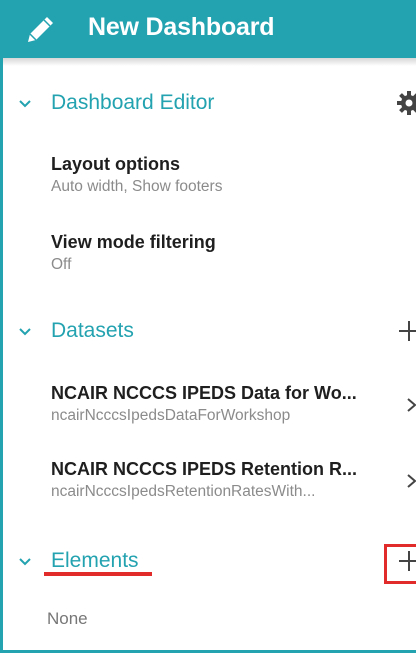 The height and width of the screenshot is (653, 416). What do you see at coordinates (171, 415) in the screenshot?
I see `dataset-subtitle: ncairNcccsIpedsDataForWorkshop` at bounding box center [171, 415].